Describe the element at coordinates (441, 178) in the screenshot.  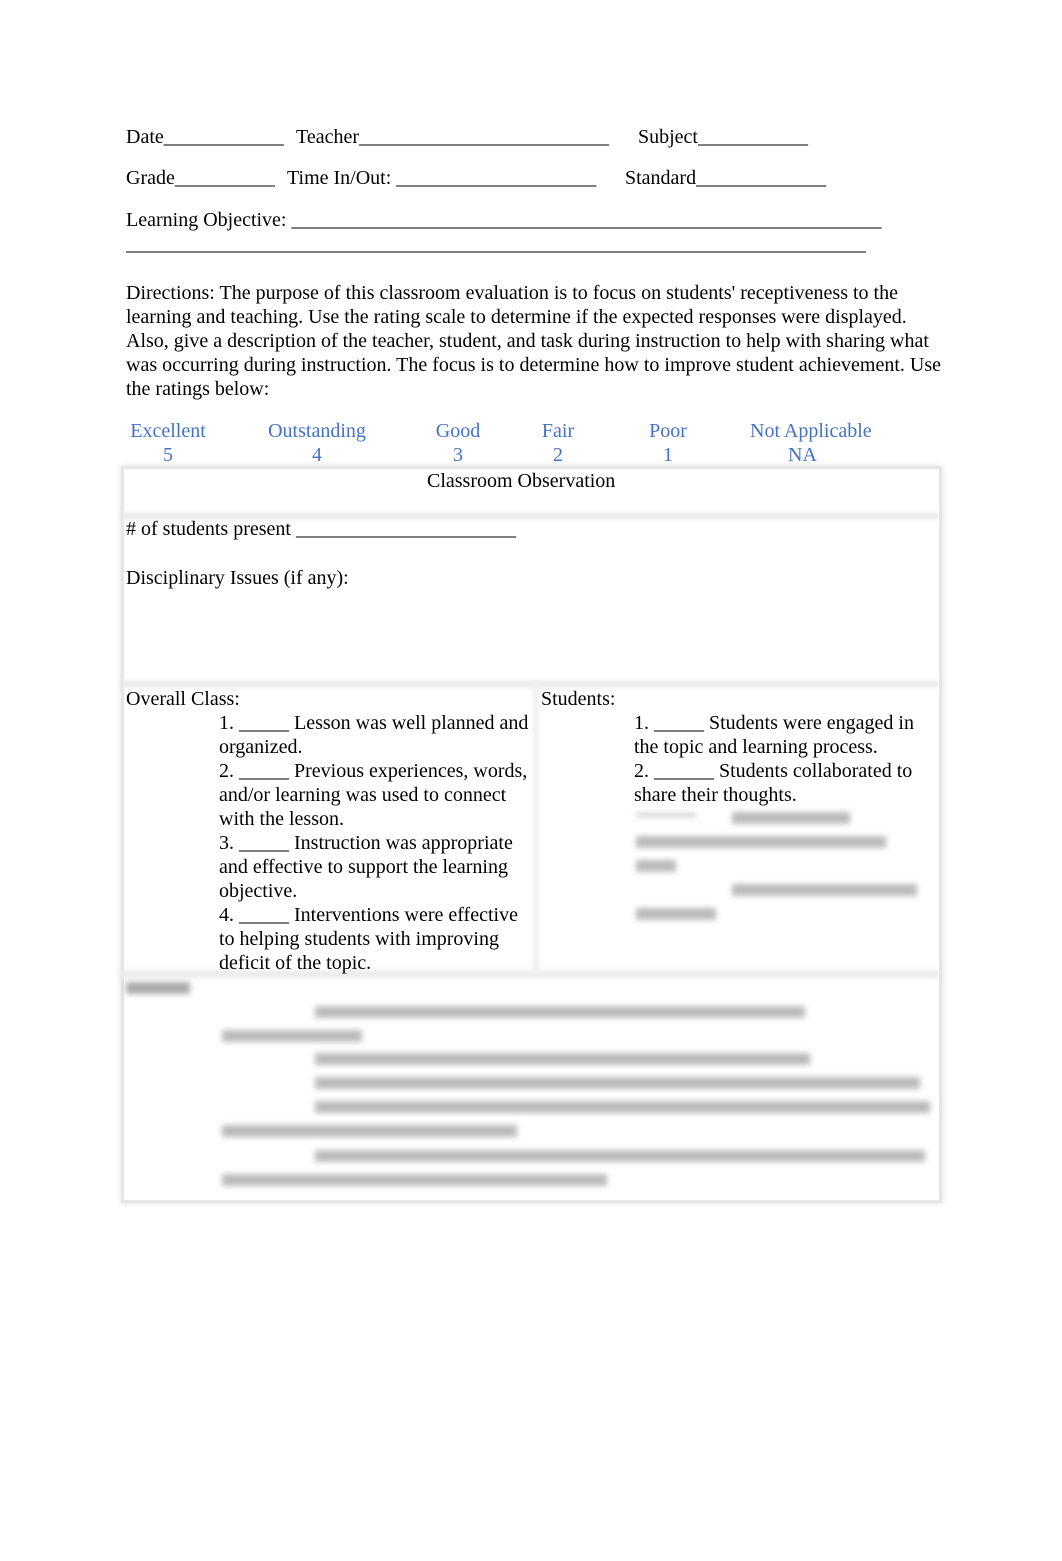
I see `time-field: Time In/Out: ____________________` at that location.